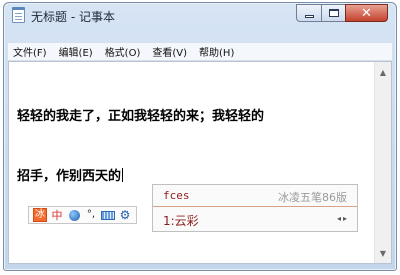 The image size is (400, 275). What do you see at coordinates (125, 215) in the screenshot?
I see `ime-settings-gear-icon: ⚙` at bounding box center [125, 215].